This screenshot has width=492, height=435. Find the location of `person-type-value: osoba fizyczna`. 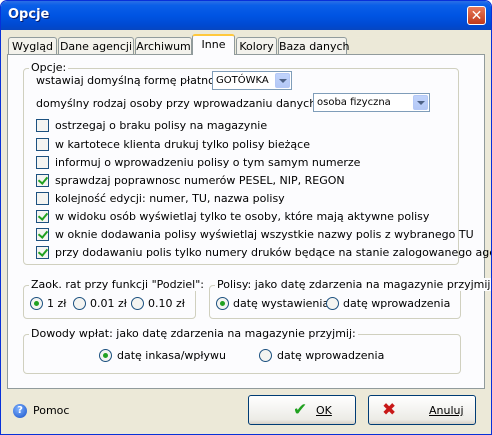

person-type-value: osoba fizyczna is located at coordinates (354, 102).